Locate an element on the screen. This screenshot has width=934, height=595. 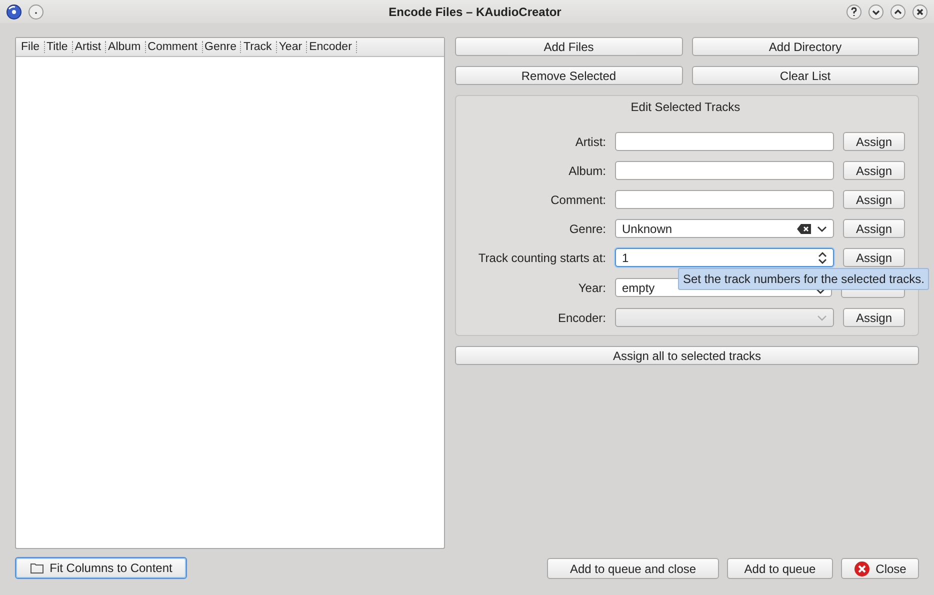
field-label: Encoder: is located at coordinates (581, 317).